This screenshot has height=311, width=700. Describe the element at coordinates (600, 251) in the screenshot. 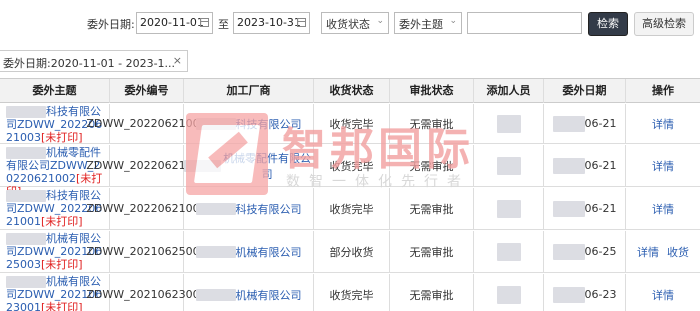

I see `date-value: 06-25` at that location.